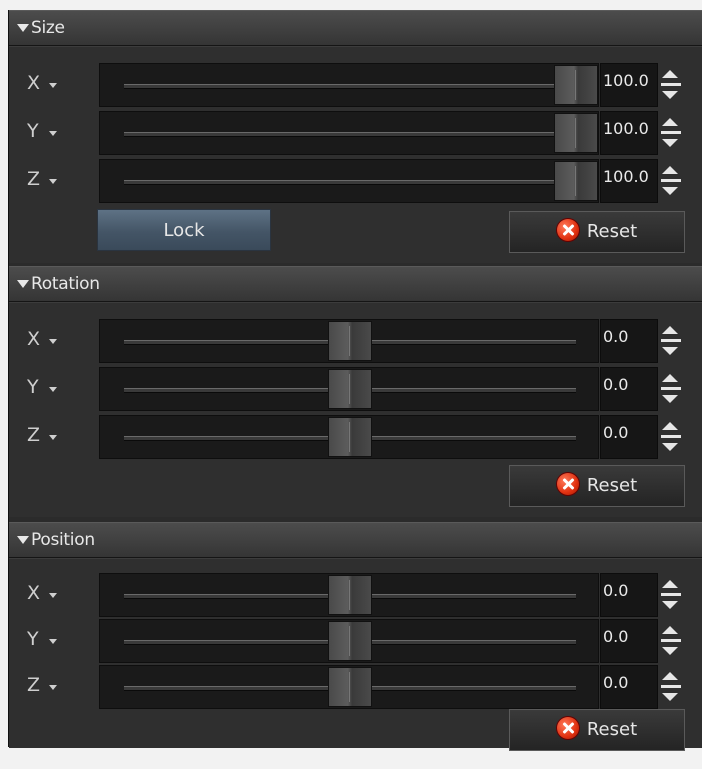 Image resolution: width=702 pixels, height=769 pixels. Describe the element at coordinates (355, 284) in the screenshot. I see `rotation-section-header: Rotation` at that location.